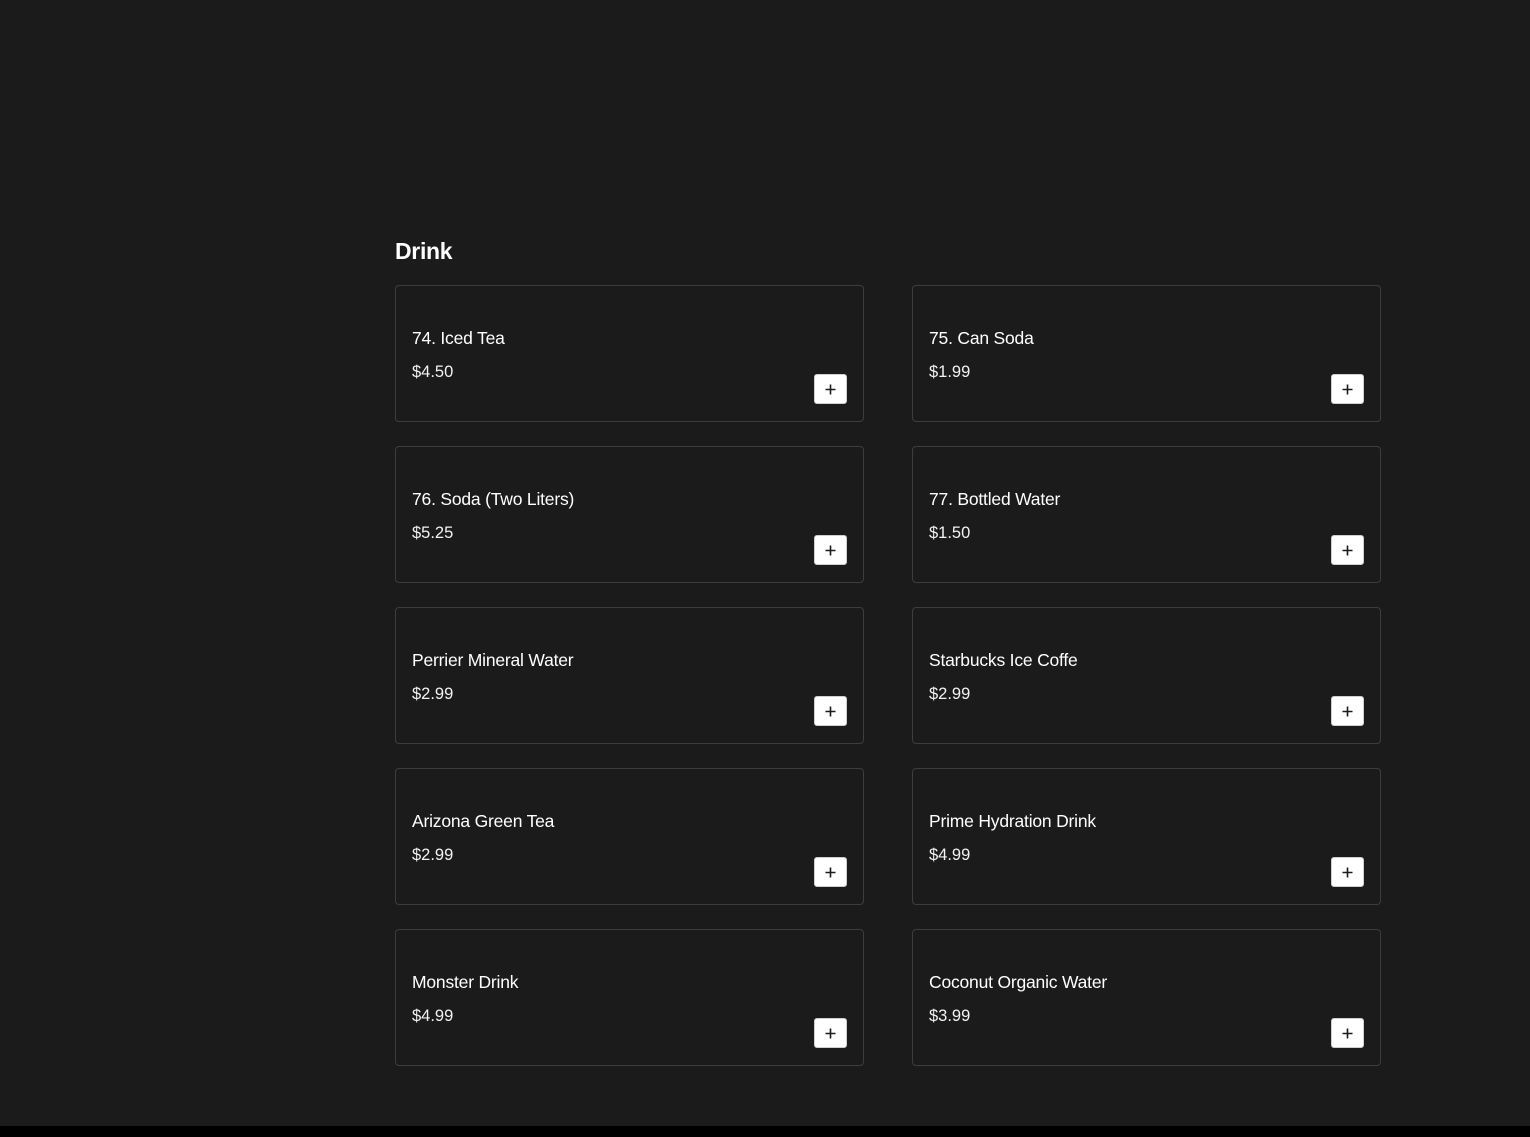 The width and height of the screenshot is (1530, 1137). What do you see at coordinates (981, 338) in the screenshot?
I see `item-name: 75. Can Soda` at bounding box center [981, 338].